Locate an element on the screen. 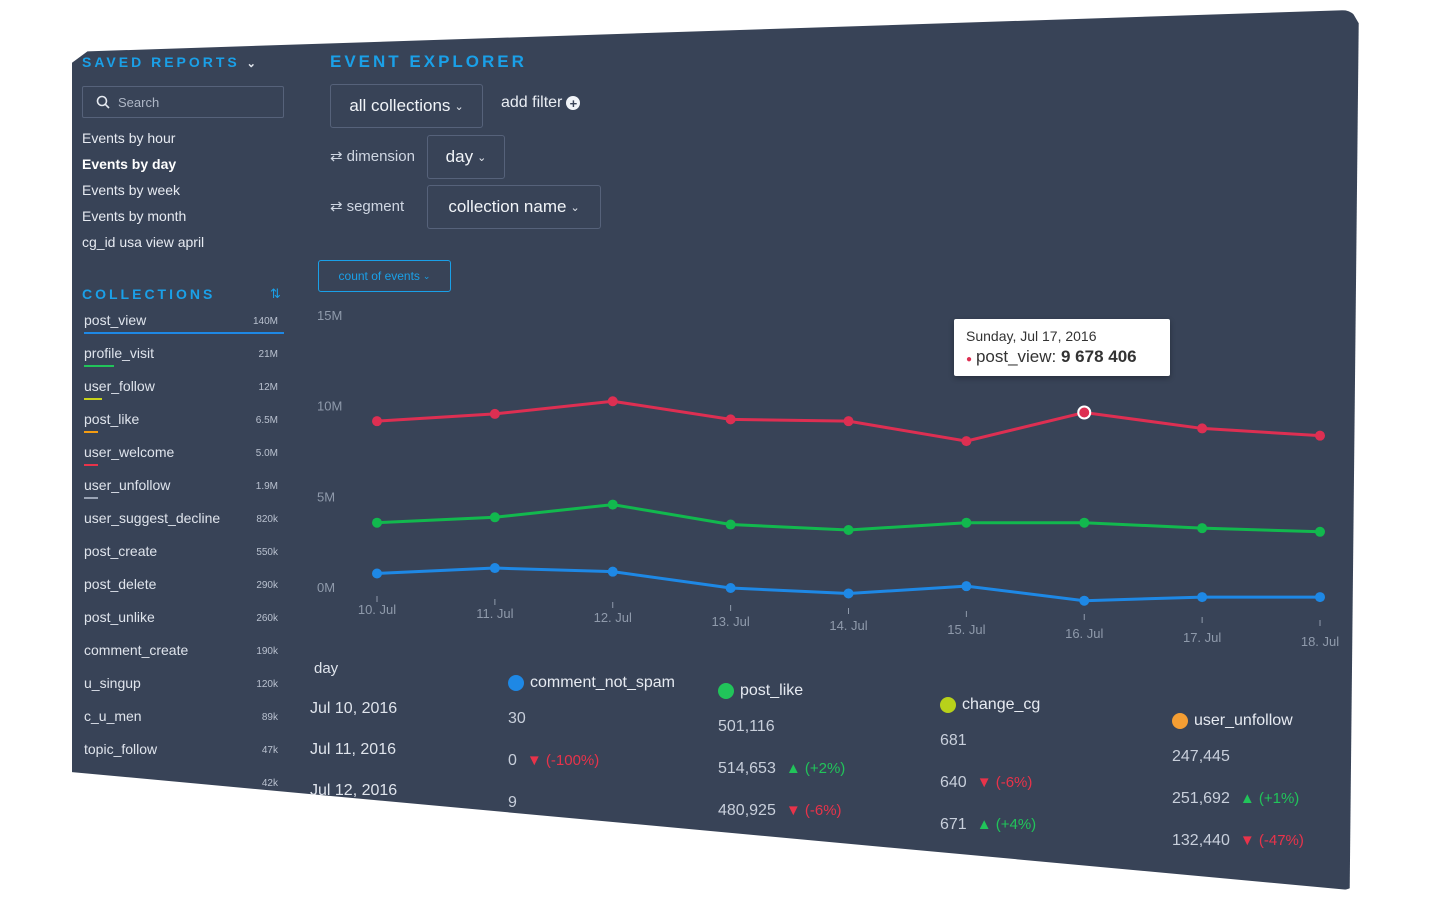 This screenshot has width=1448, height=918. cell-value: 480,925 is located at coordinates (747, 810).